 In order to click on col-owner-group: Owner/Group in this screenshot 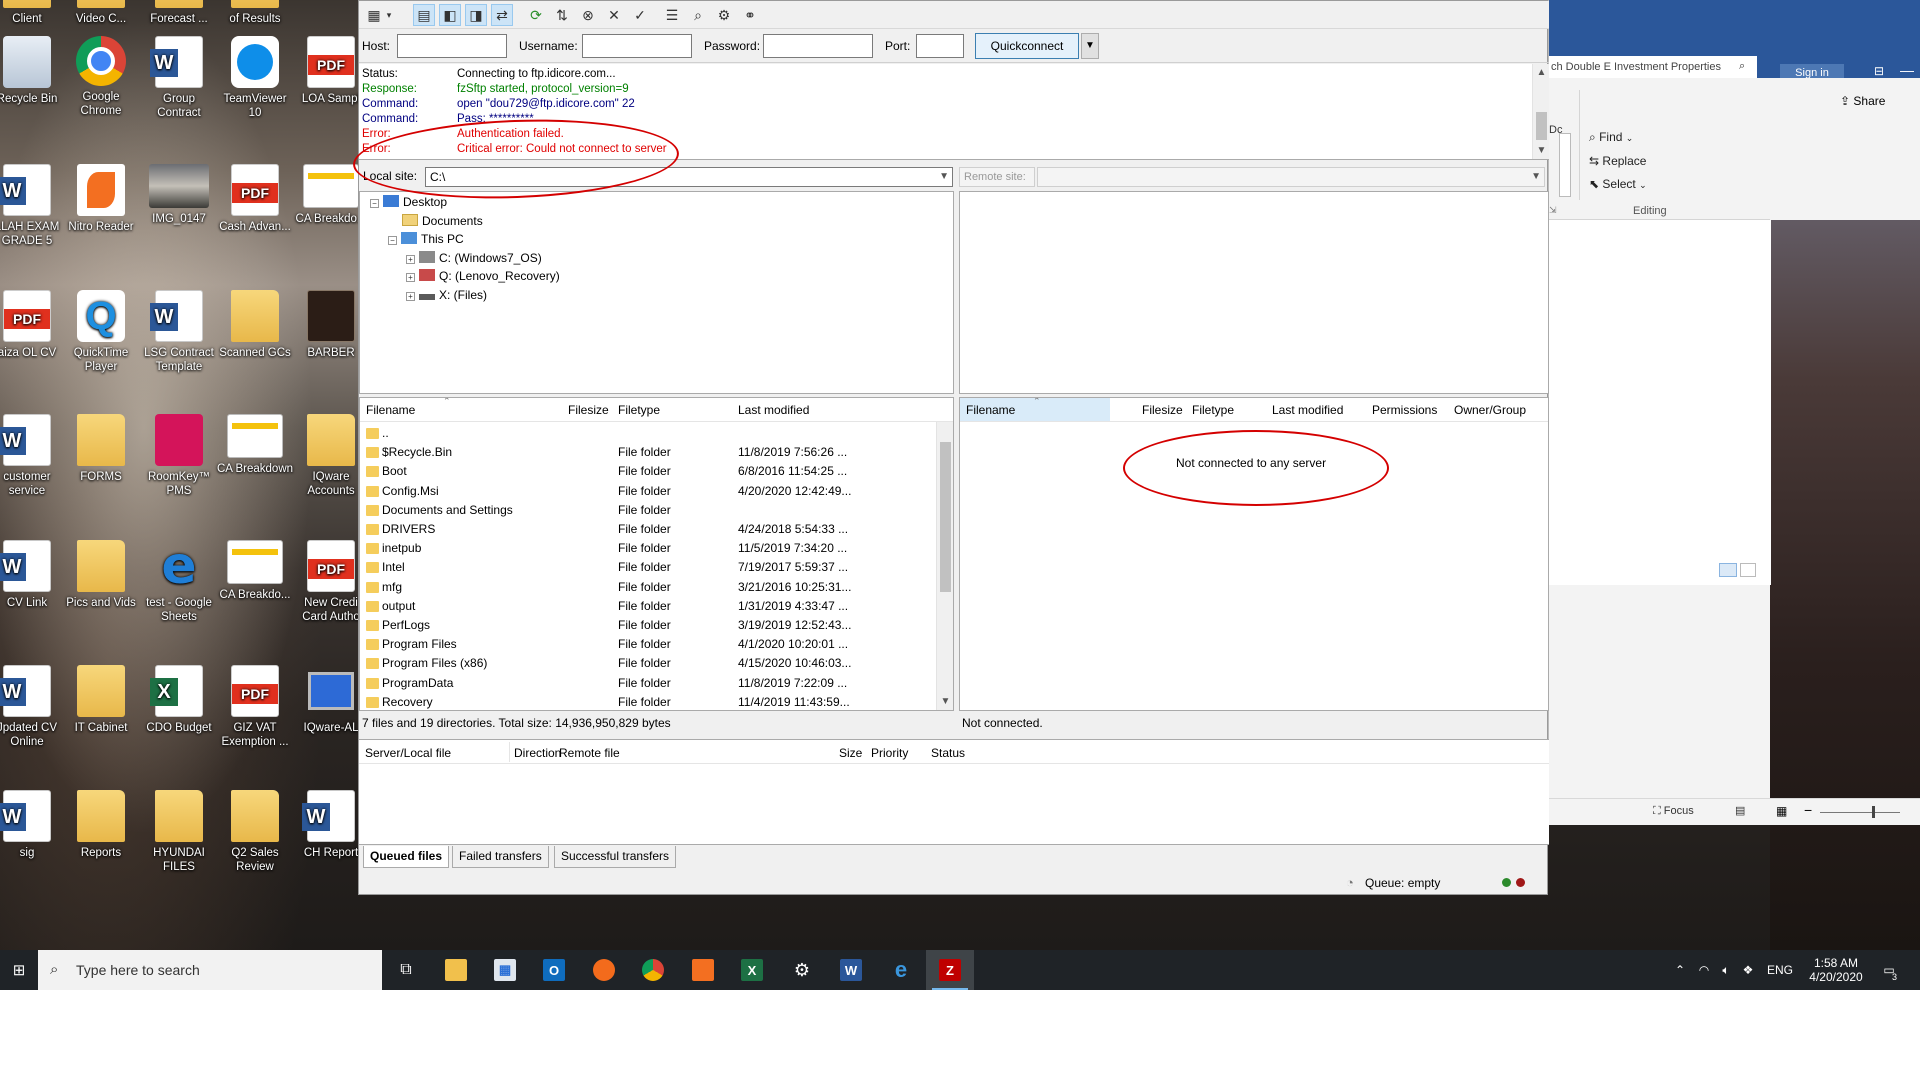, I will do `click(1490, 410)`.